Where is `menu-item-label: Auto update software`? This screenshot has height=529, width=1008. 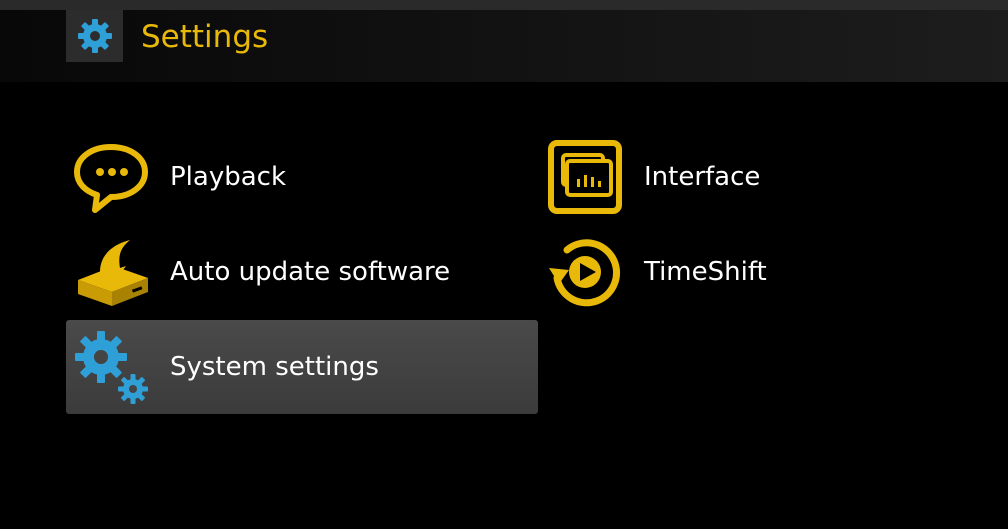 menu-item-label: Auto update software is located at coordinates (310, 272).